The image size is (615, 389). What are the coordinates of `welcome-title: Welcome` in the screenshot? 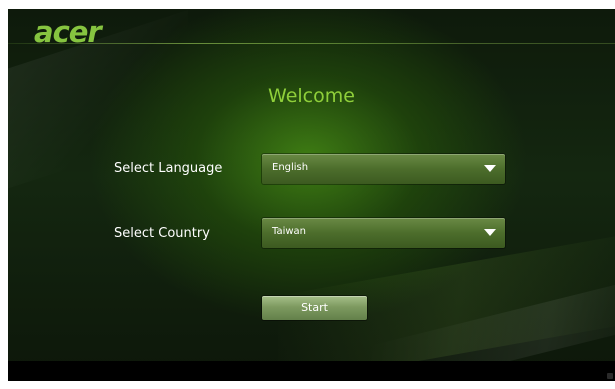 It's located at (311, 96).